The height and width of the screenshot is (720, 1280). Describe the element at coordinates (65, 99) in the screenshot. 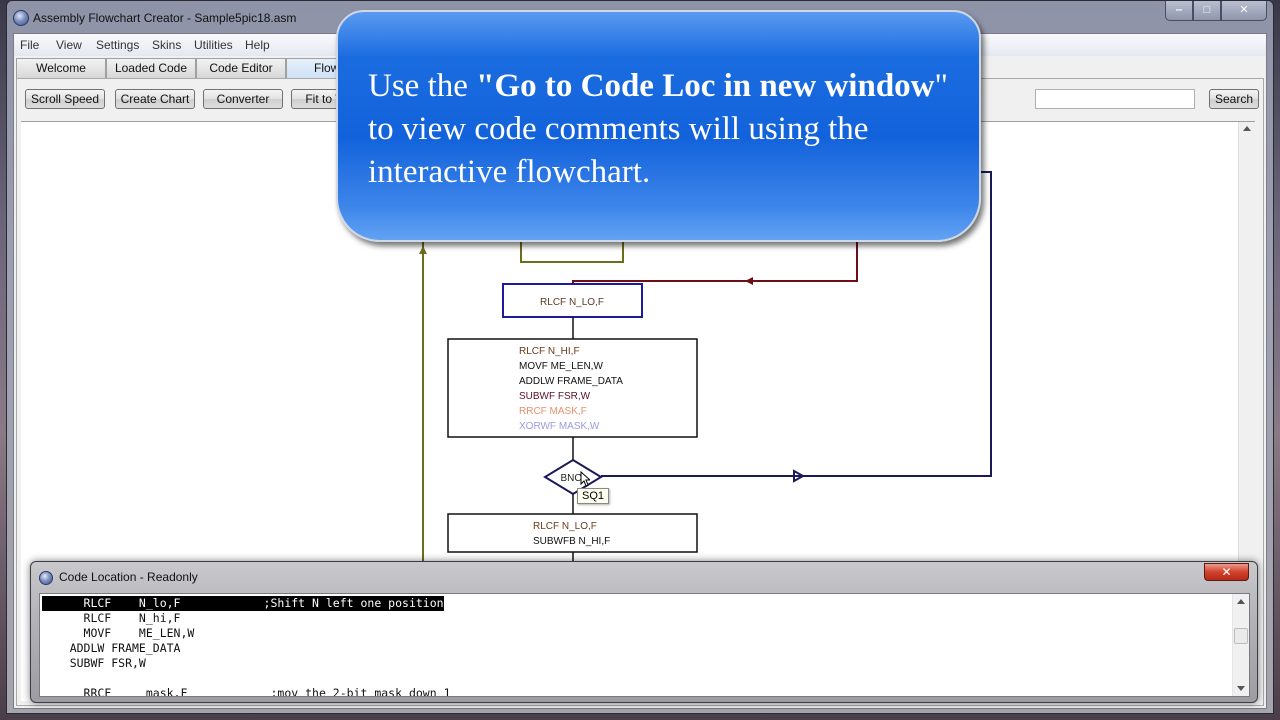

I see `scroll-speed-button: Scroll Speed` at that location.